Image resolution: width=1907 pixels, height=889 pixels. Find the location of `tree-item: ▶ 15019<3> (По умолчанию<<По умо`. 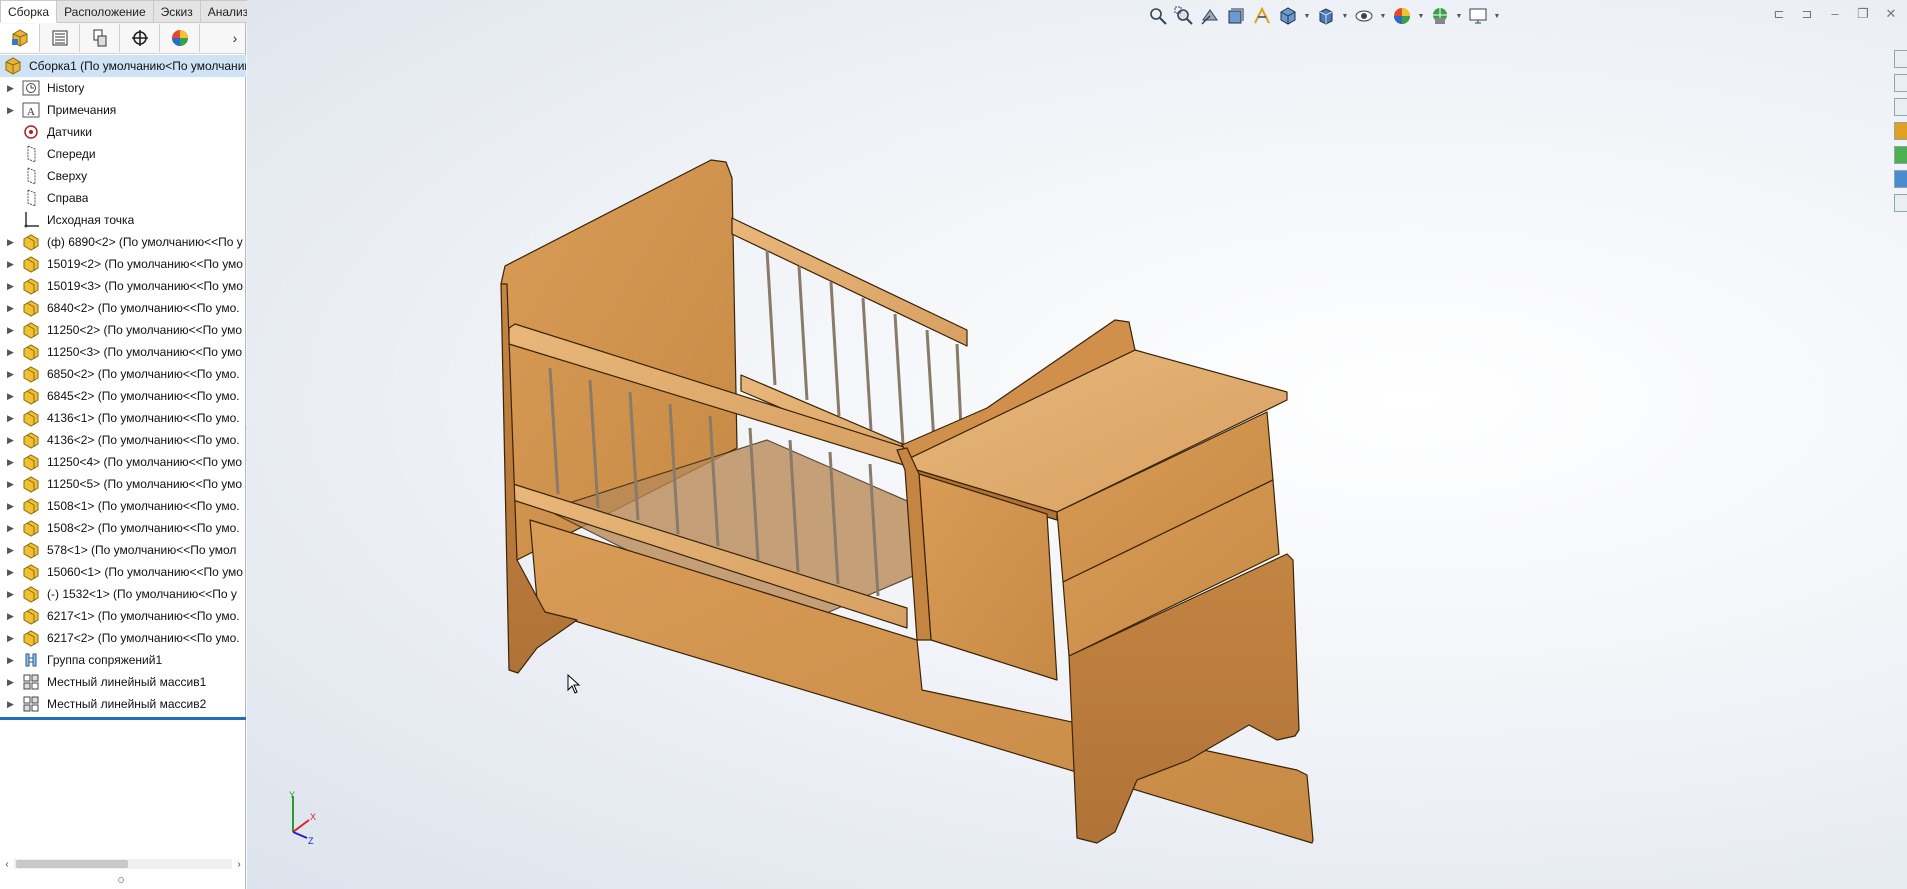

tree-item: ▶ 15019<3> (По умолчанию<<По умо is located at coordinates (123, 286).